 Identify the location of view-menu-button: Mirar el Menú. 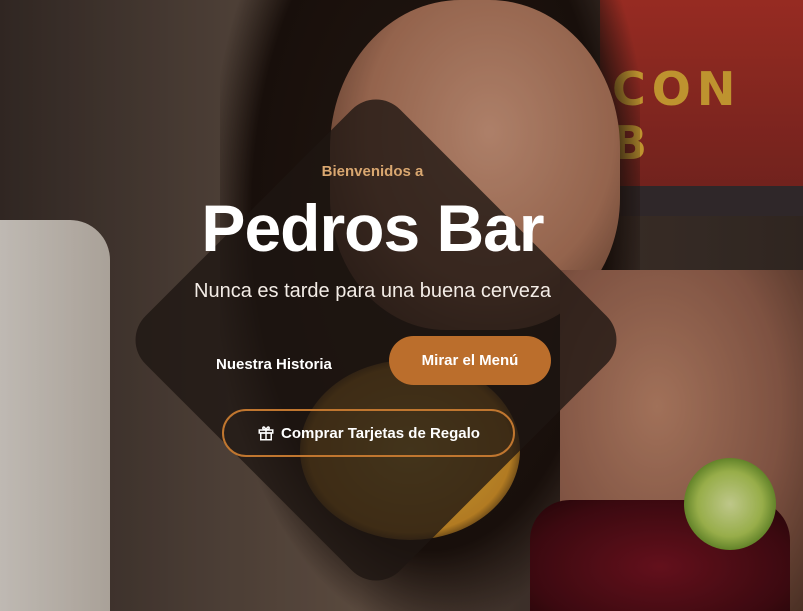
(470, 360).